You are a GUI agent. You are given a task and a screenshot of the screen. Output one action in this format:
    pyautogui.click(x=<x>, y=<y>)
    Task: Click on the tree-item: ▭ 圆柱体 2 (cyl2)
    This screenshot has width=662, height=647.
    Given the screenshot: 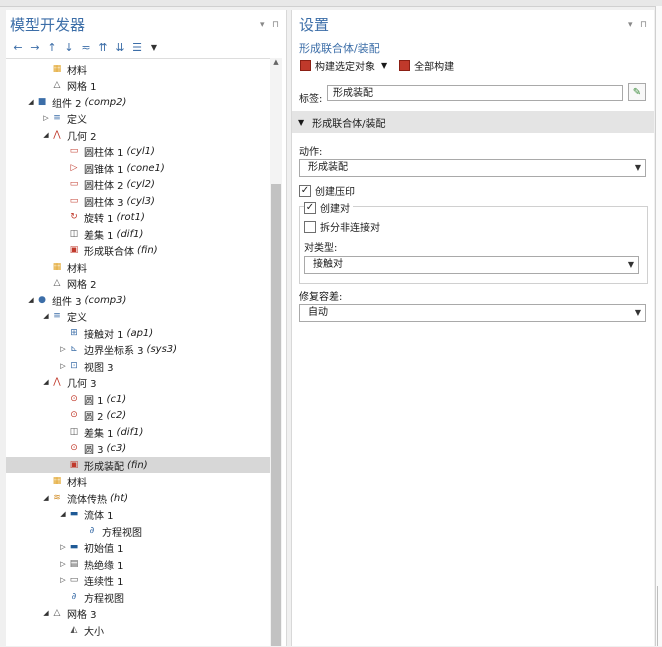 What is the action you would take?
    pyautogui.click(x=138, y=184)
    